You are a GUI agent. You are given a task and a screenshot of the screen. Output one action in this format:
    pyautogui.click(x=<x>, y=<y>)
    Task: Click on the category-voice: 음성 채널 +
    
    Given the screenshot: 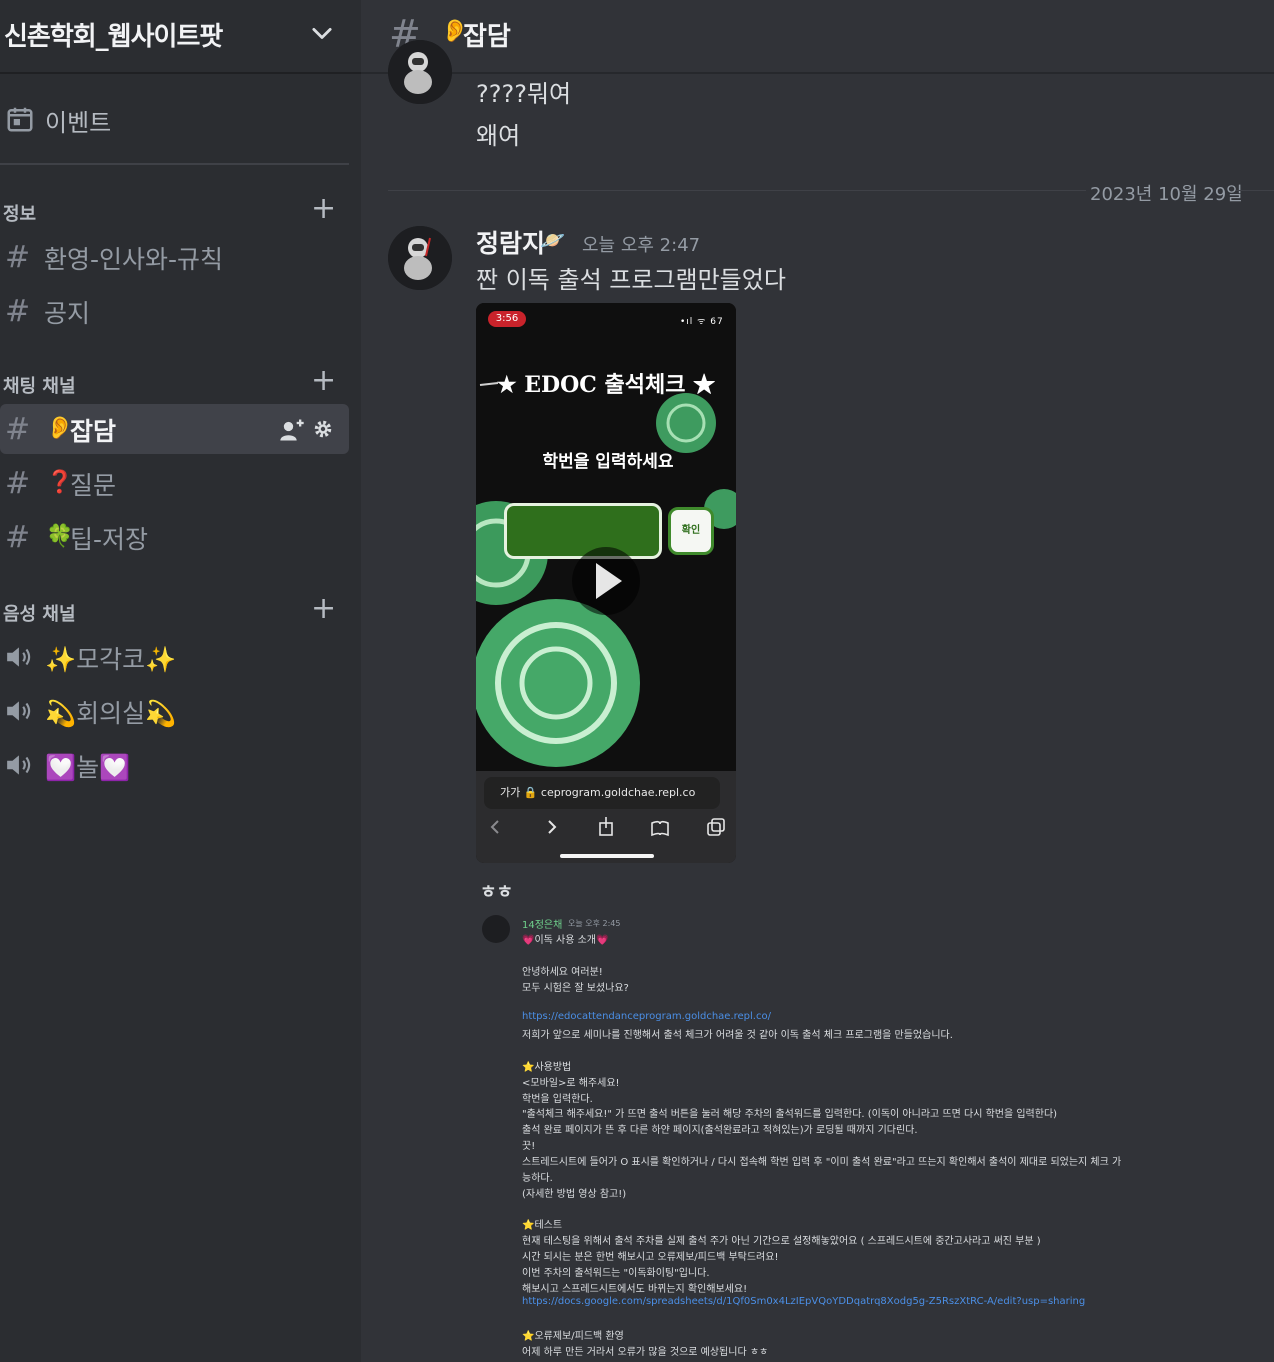 What is the action you would take?
    pyautogui.click(x=175, y=610)
    